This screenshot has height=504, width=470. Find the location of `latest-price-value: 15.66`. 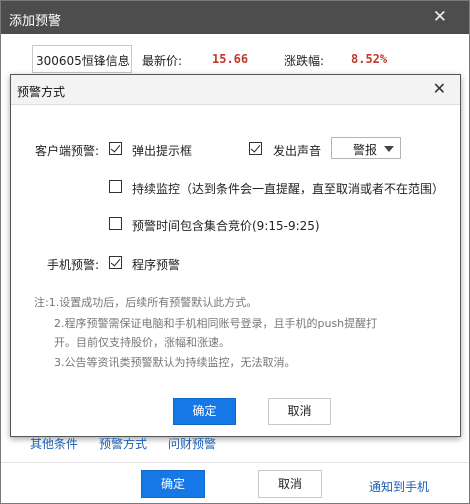

latest-price-value: 15.66 is located at coordinates (230, 59).